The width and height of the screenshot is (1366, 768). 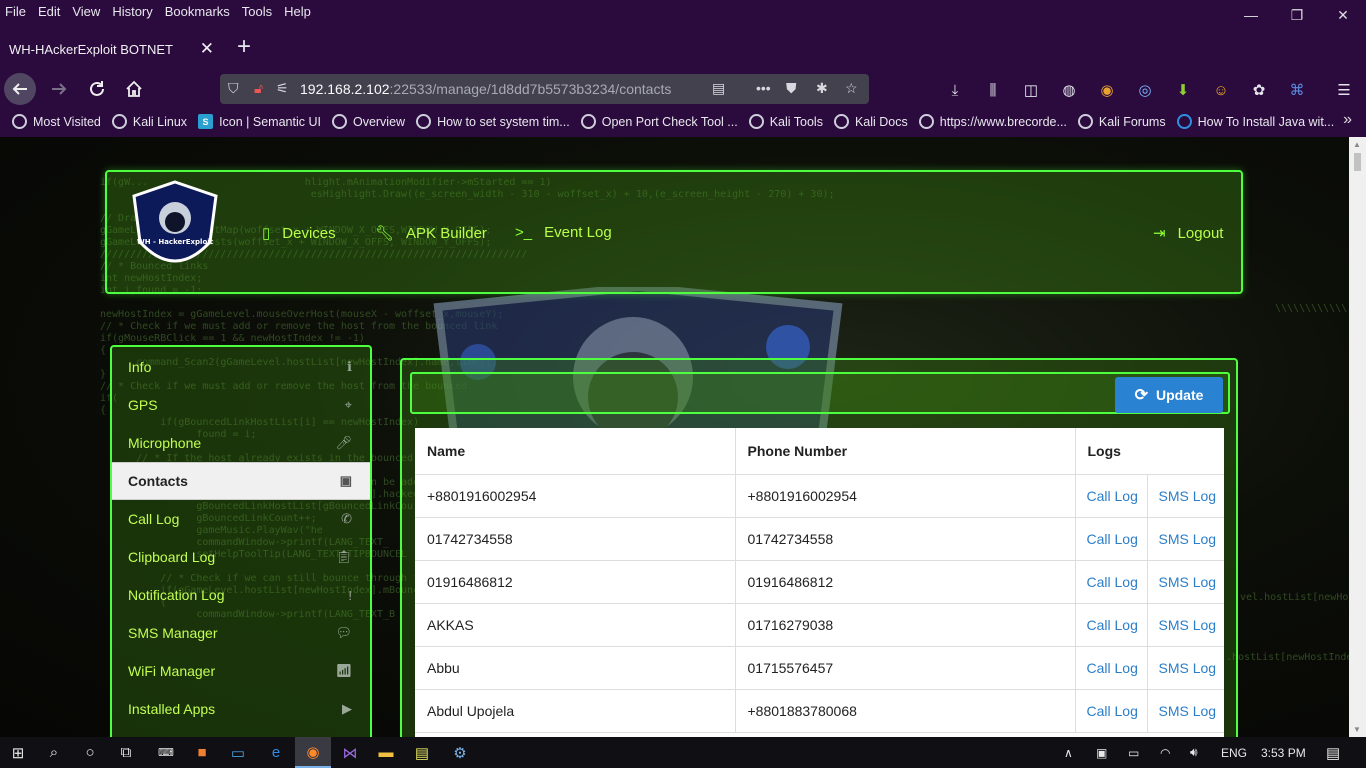 I want to click on hamburger-menu-icon: ☰, so click(x=1344, y=90).